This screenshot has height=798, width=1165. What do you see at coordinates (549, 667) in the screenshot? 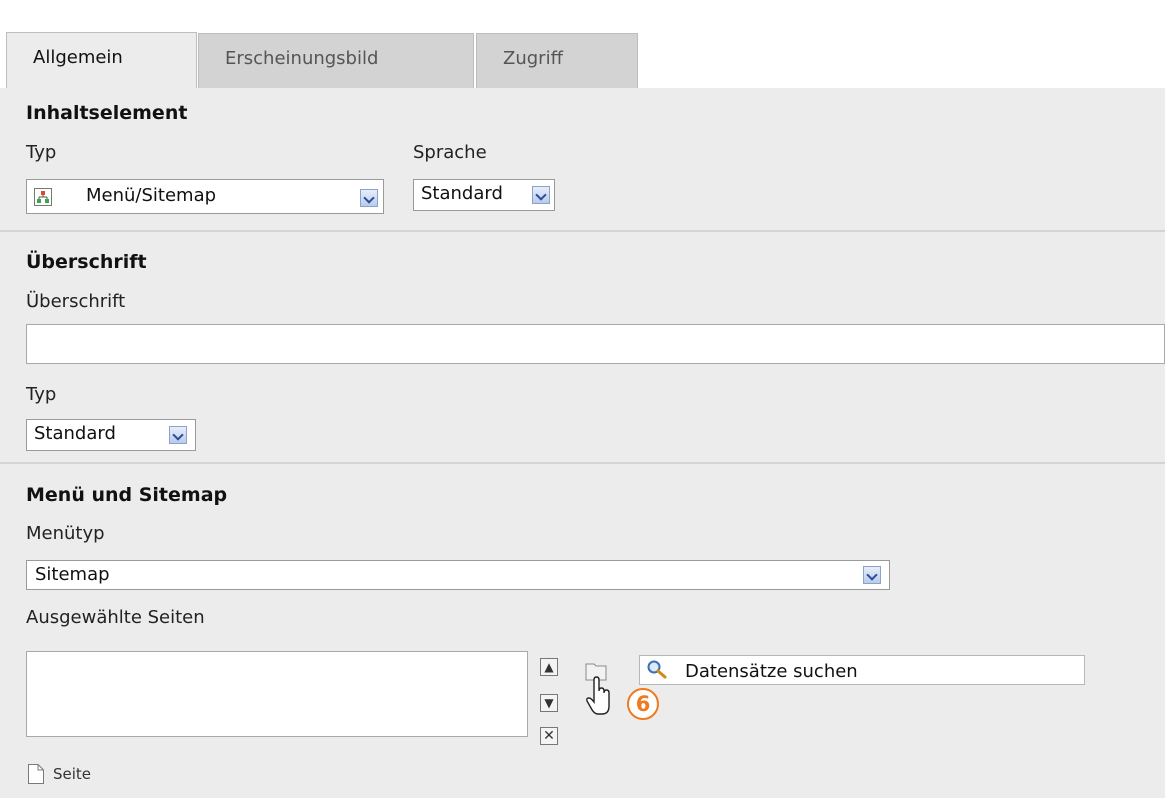
I see `move-up-button: ▲` at bounding box center [549, 667].